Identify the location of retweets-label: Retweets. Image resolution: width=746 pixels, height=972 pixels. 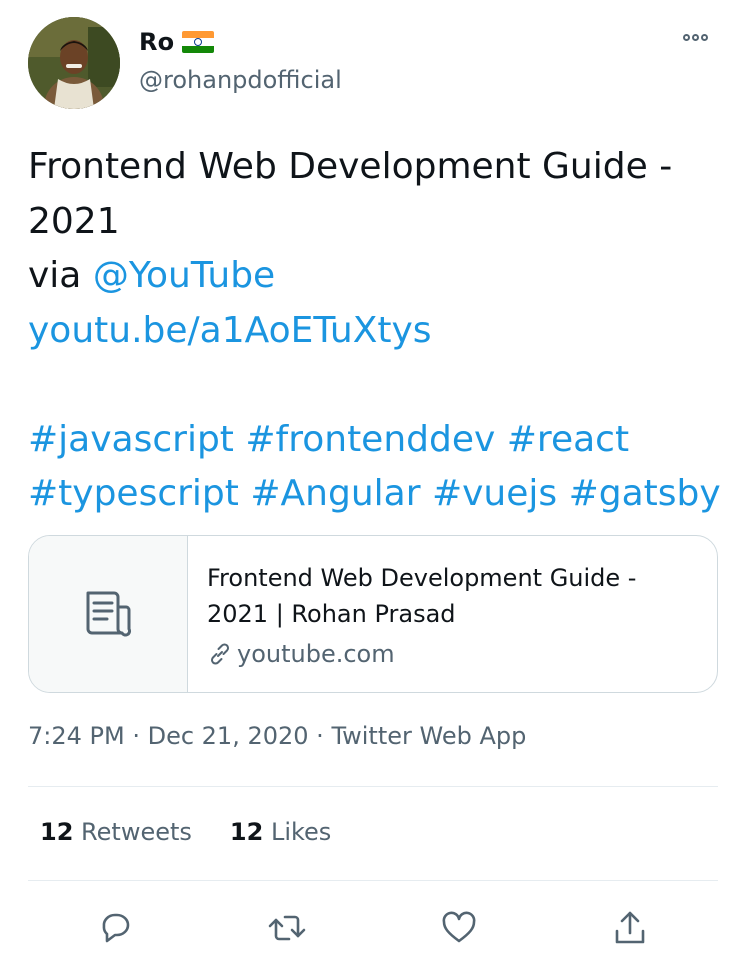
(136, 832).